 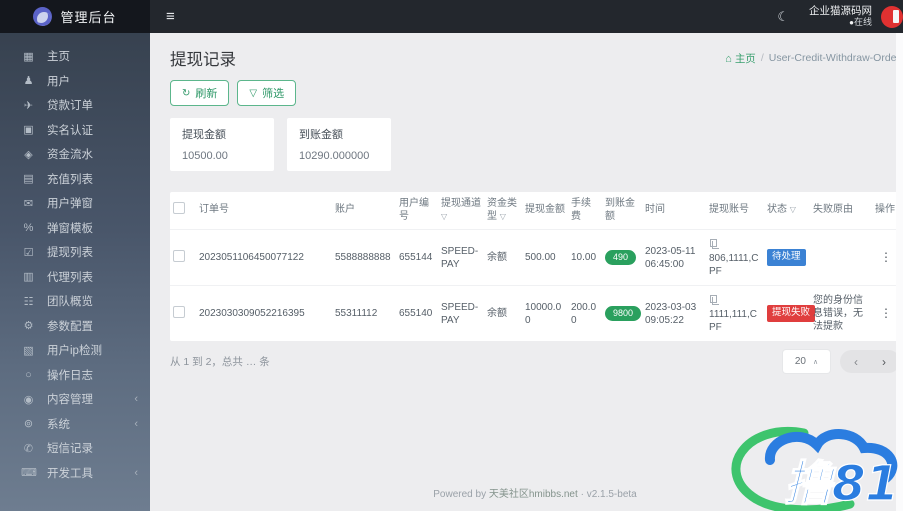 What do you see at coordinates (535, 58) in the screenshot?
I see `page-head: 提现记录 ⌂ 主页 / User-Credit-Withdraw-Order` at bounding box center [535, 58].